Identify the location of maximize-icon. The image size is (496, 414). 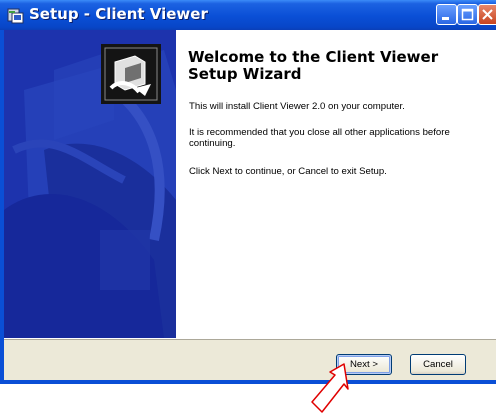
(467, 14).